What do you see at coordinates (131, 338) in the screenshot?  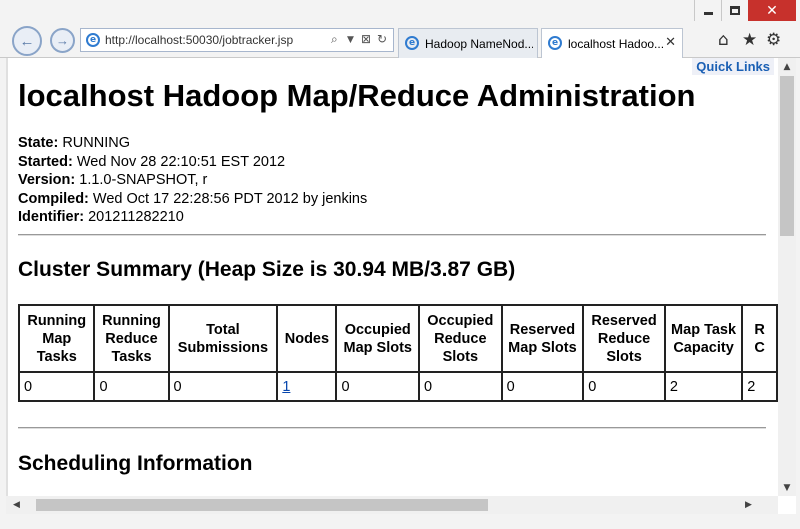 I see `column-header: Running Reduce Tasks` at bounding box center [131, 338].